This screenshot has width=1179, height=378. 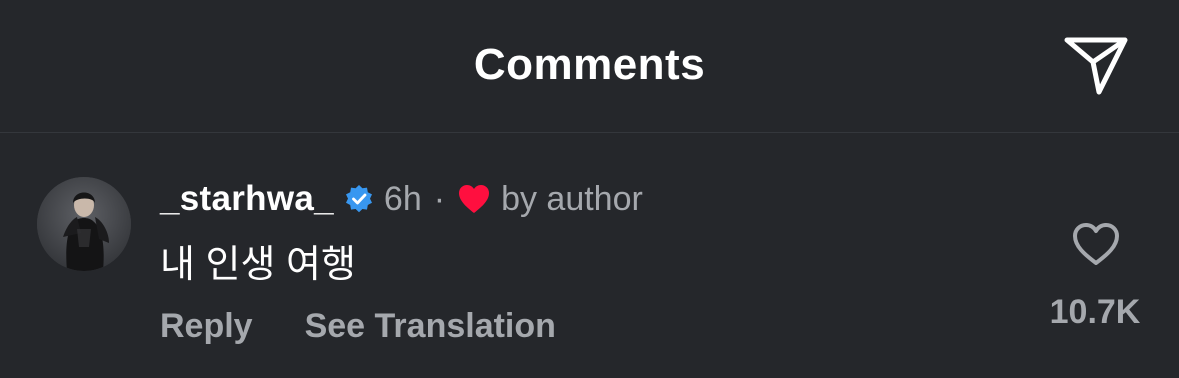 What do you see at coordinates (206, 326) in the screenshot?
I see `reply-button: Reply` at bounding box center [206, 326].